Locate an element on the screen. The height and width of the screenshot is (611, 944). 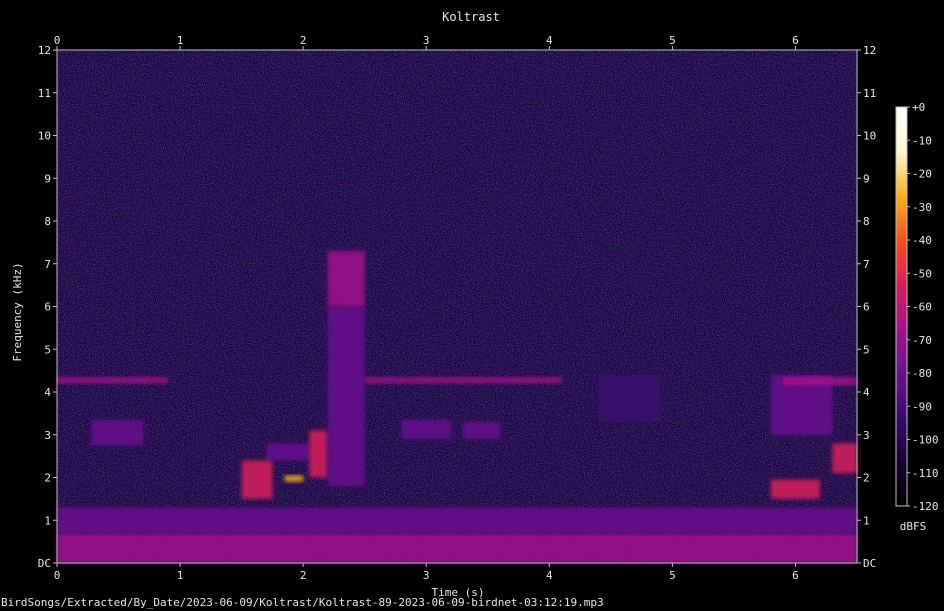
y-tick-label-right: 6 is located at coordinates (866, 307).